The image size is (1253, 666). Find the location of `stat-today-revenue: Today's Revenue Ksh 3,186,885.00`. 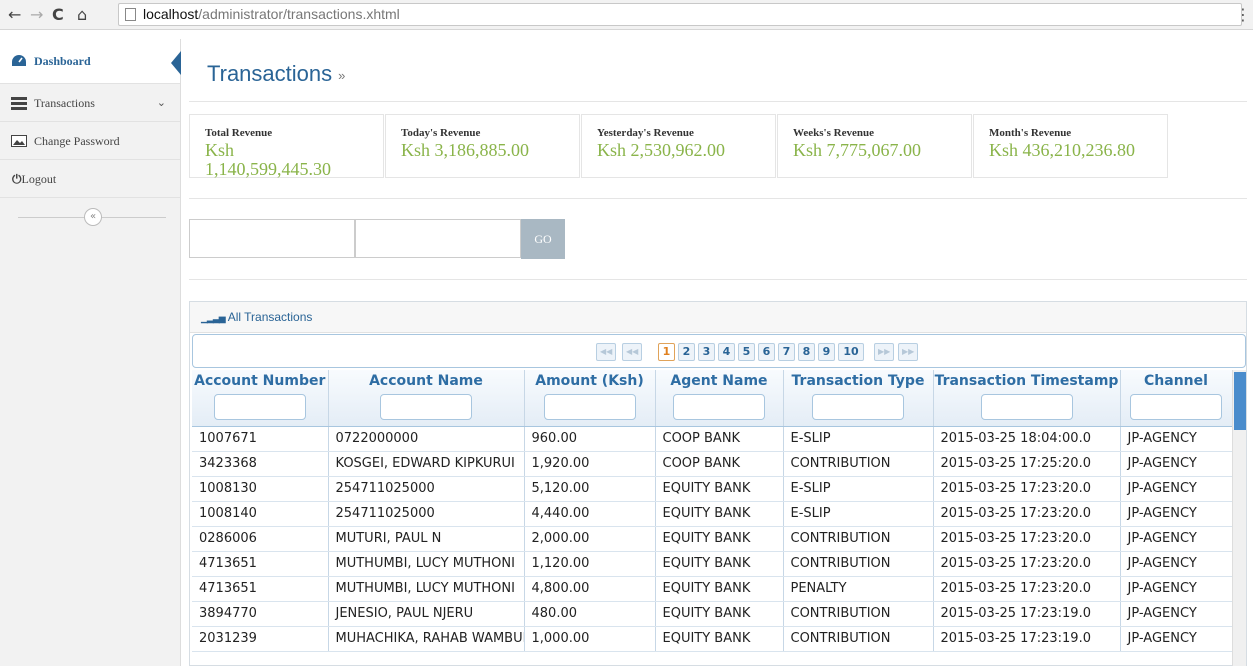

stat-today-revenue: Today's Revenue Ksh 3,186,885.00 is located at coordinates (482, 146).